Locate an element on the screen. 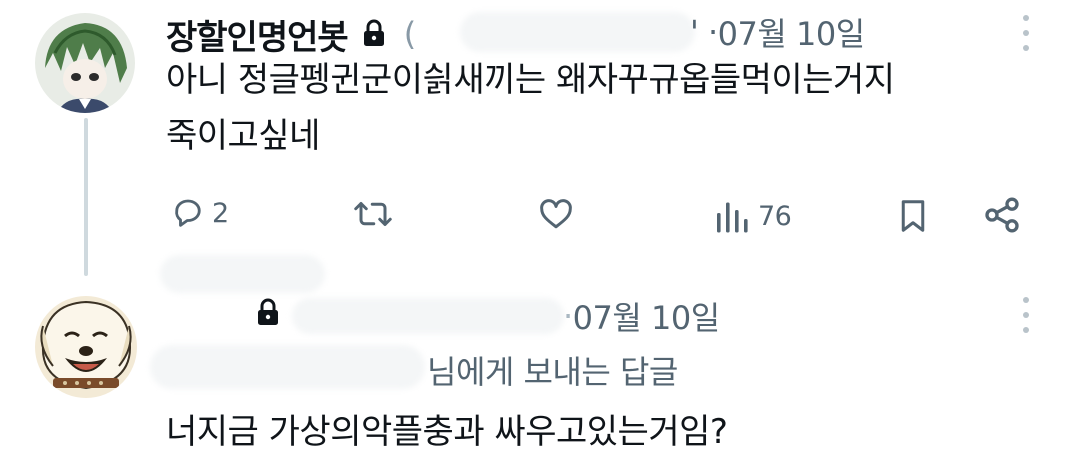  tweet-text-line-2: 죽이고싶네 is located at coordinates (243, 136).